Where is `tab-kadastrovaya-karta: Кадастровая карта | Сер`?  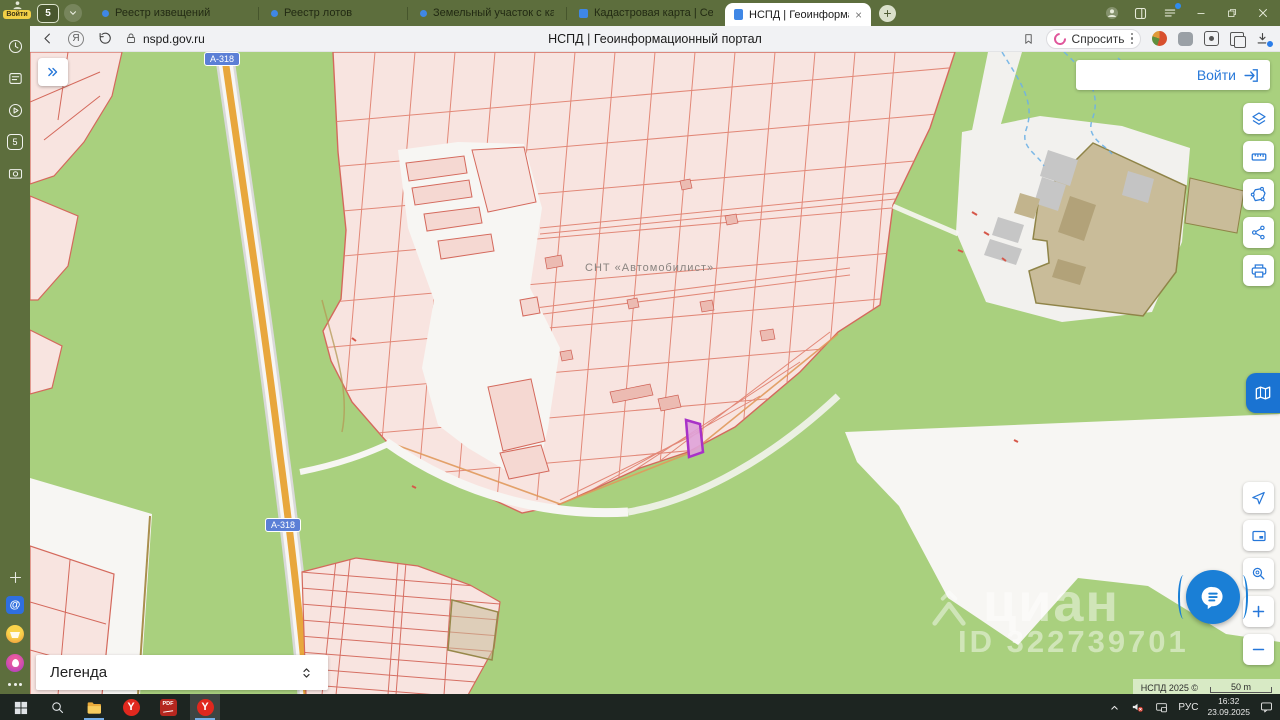
tab-kadastrovaya-karta: Кадастровая карта | Сер is located at coordinates (646, 13).